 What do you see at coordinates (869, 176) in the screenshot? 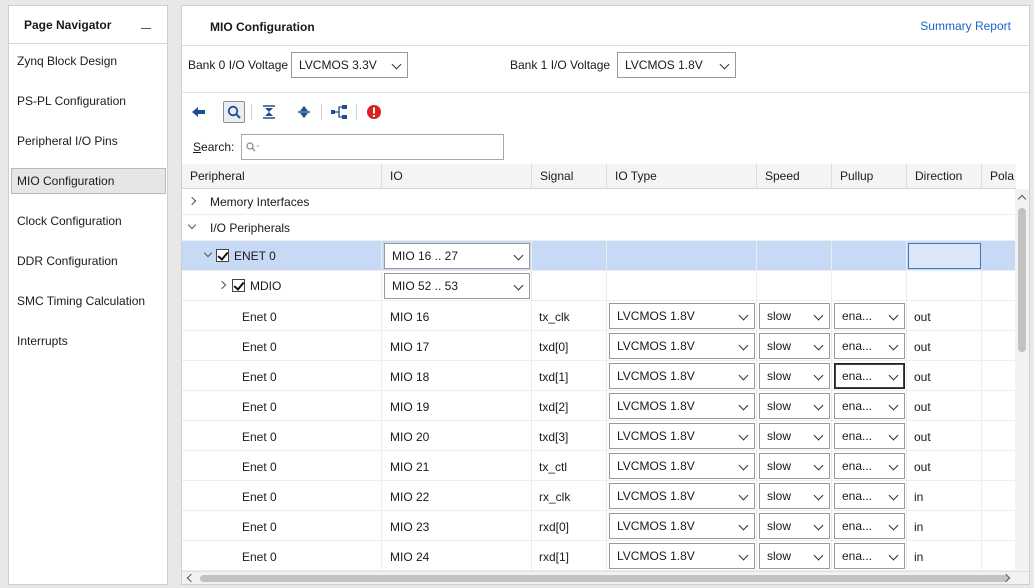
I see `column-header-pullup: Pullup` at bounding box center [869, 176].